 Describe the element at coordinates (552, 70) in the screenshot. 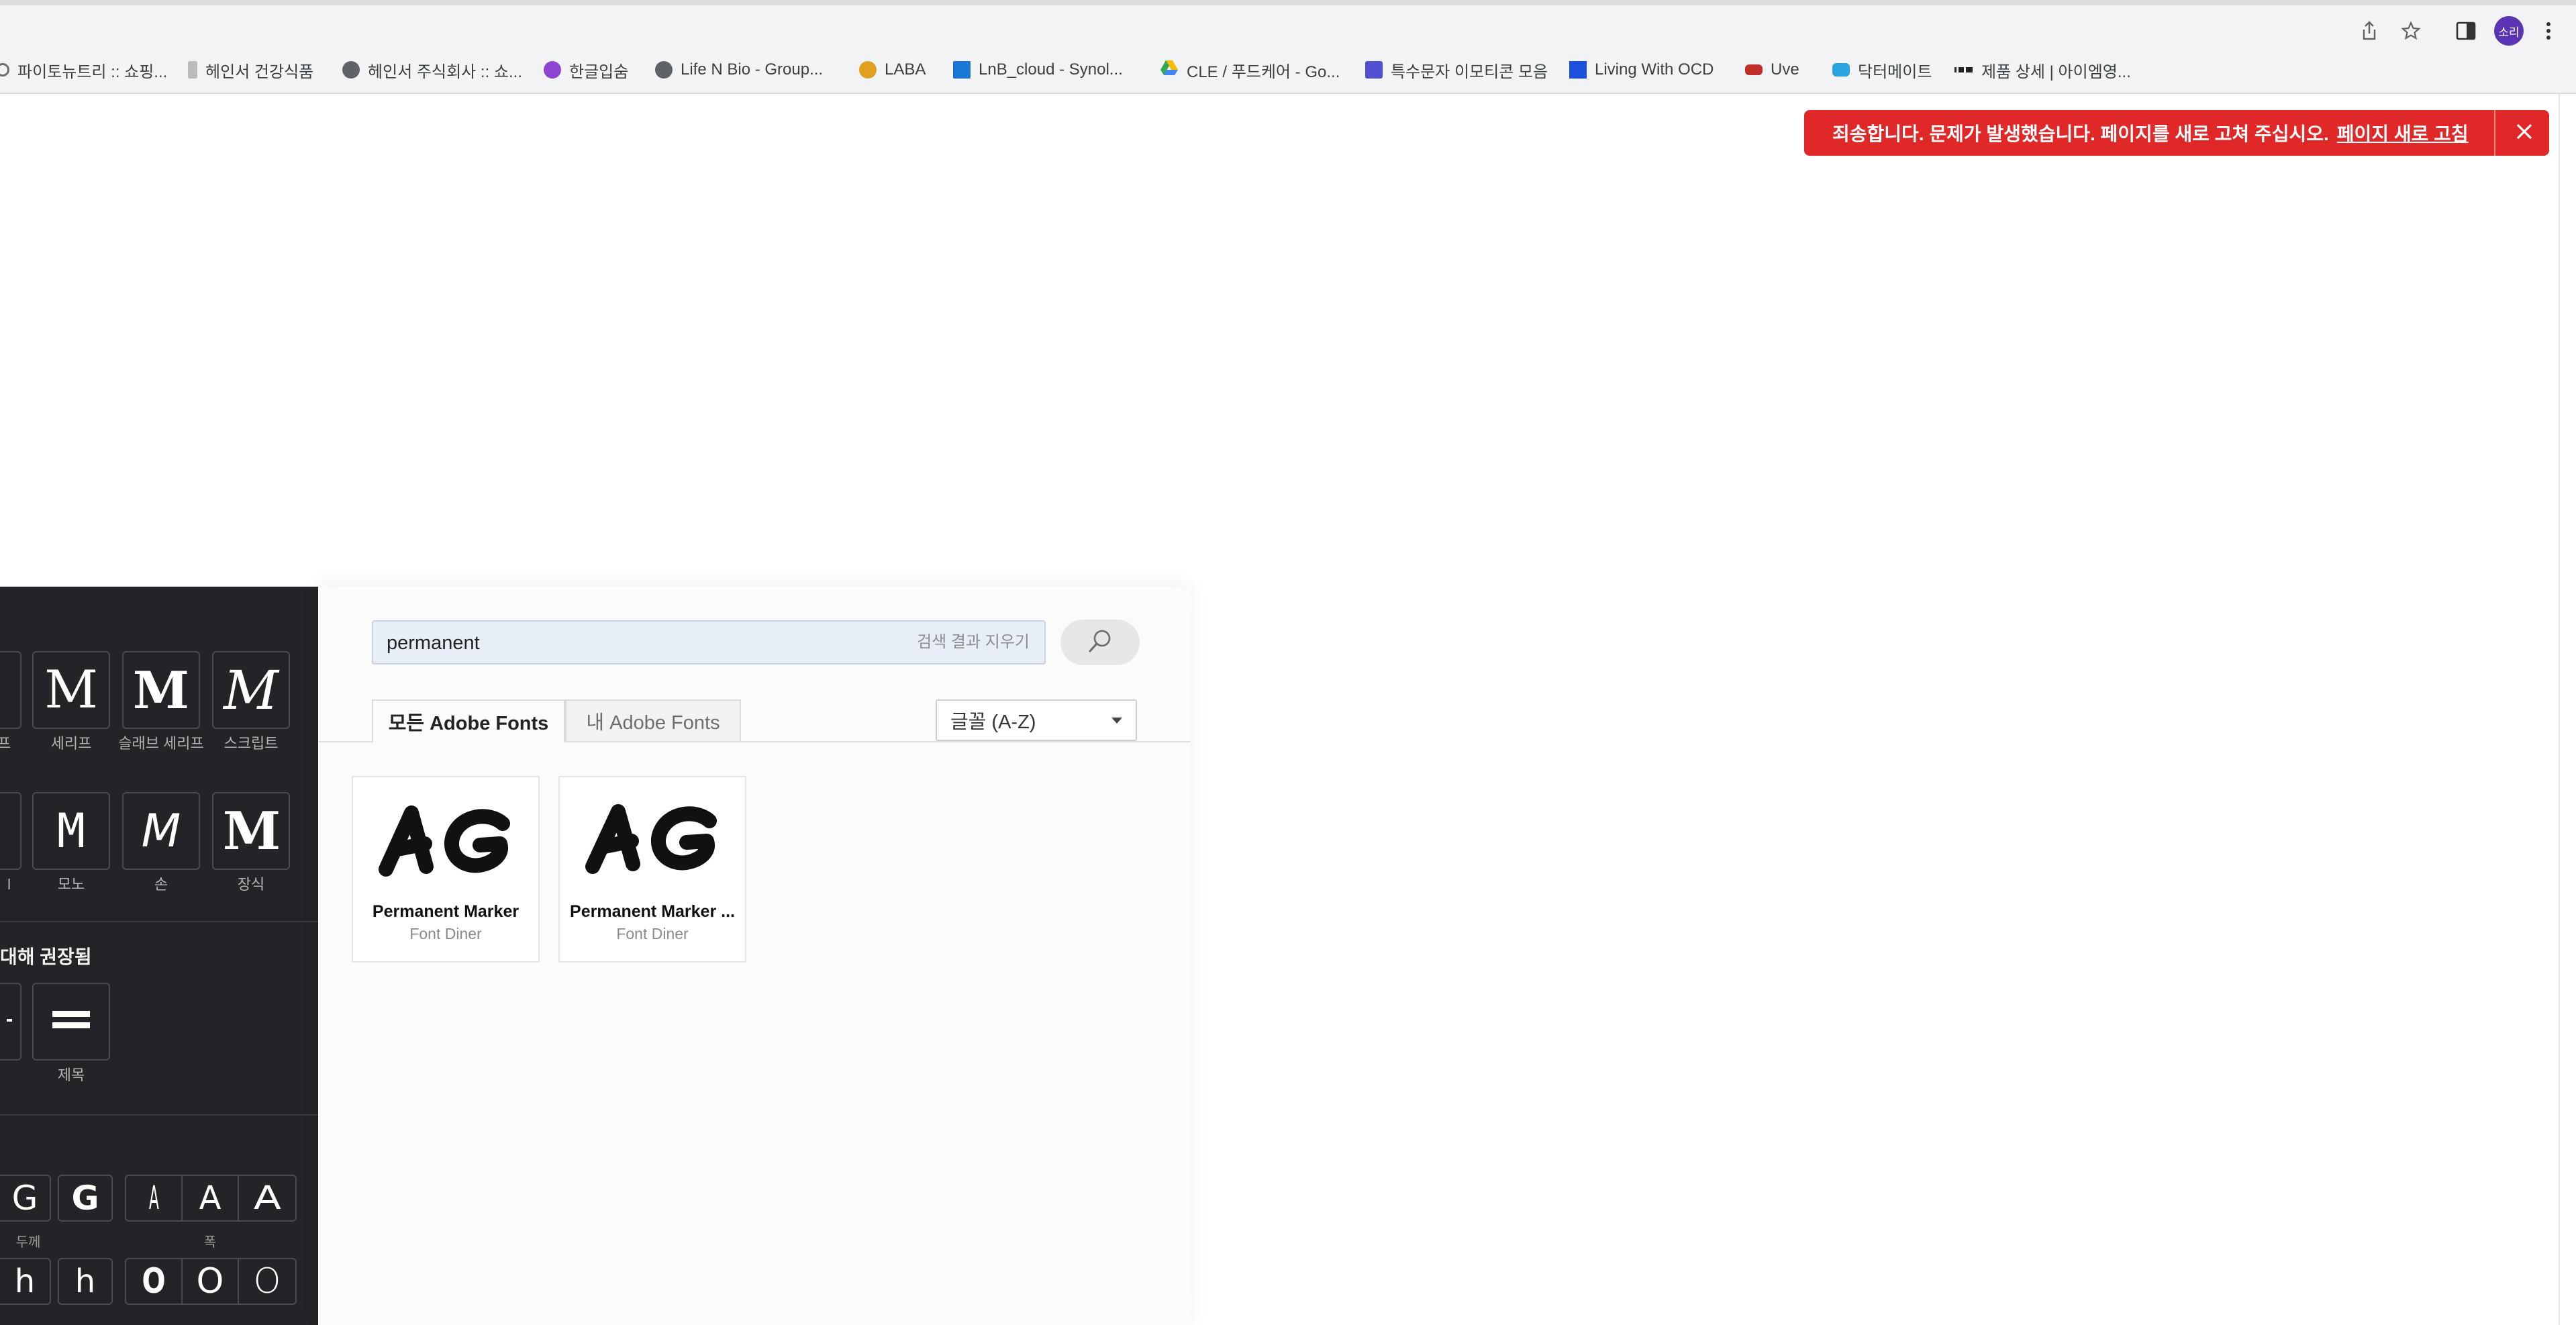

I see `hangul-favicon-icon` at that location.